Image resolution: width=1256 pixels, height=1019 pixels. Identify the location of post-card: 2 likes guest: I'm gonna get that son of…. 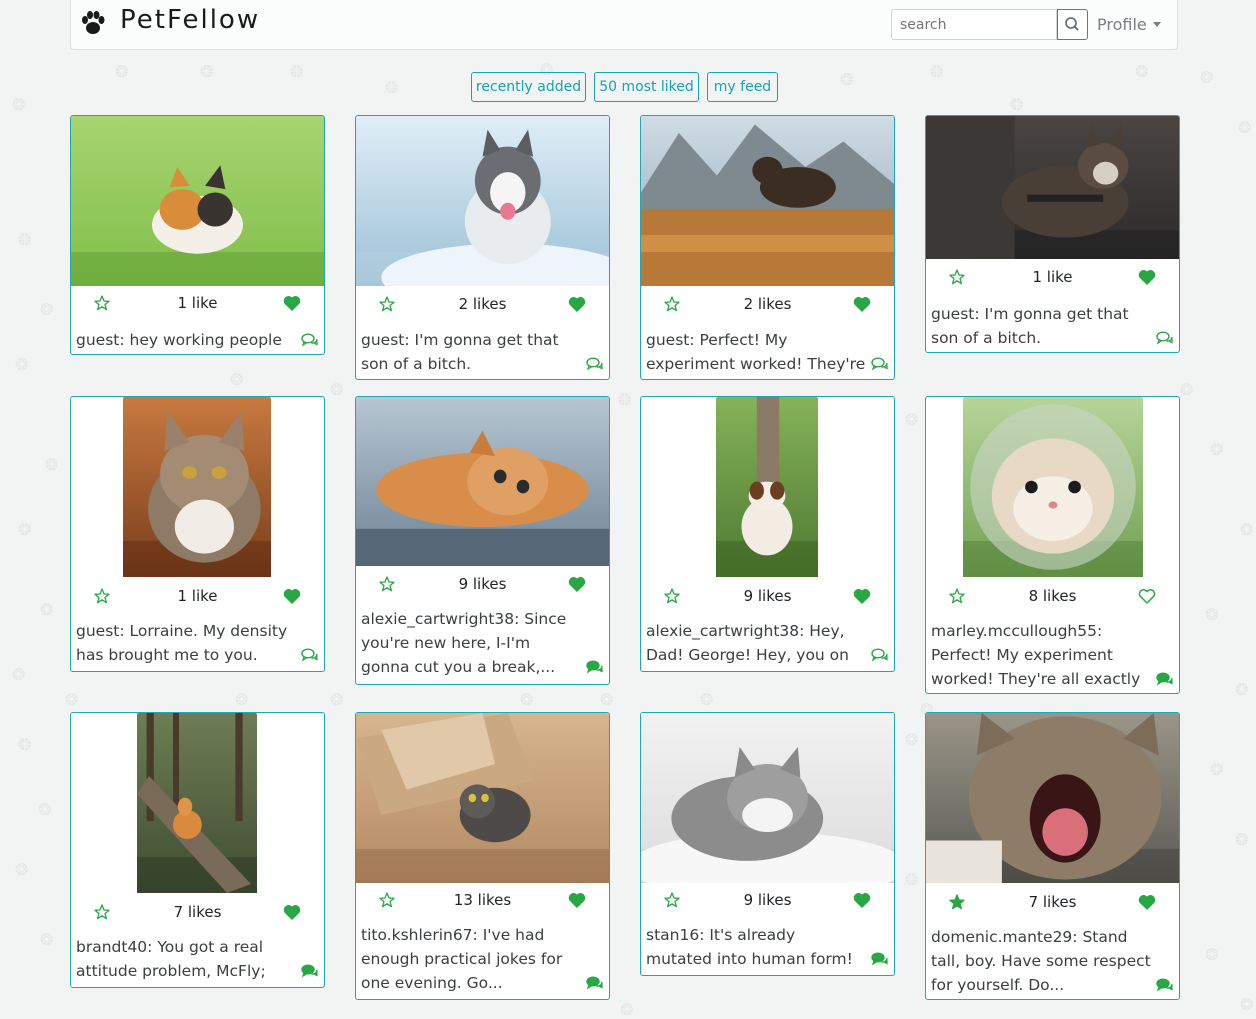
(482, 247).